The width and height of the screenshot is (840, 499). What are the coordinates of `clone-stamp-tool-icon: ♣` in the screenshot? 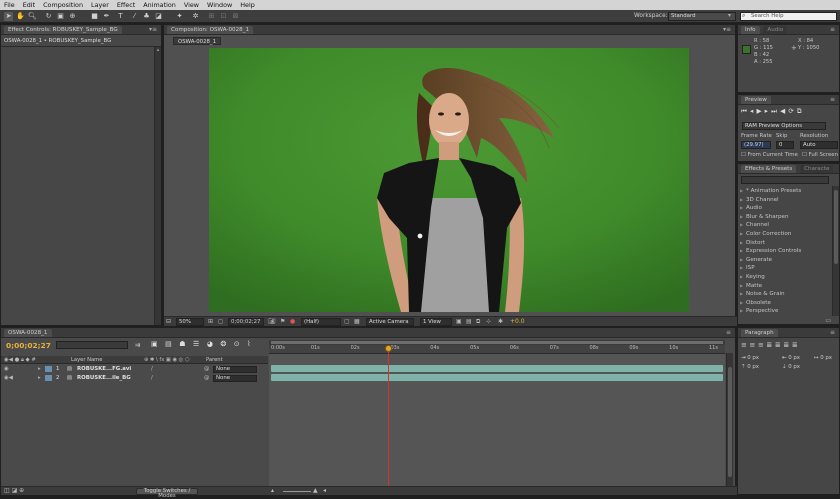 It's located at (146, 16).